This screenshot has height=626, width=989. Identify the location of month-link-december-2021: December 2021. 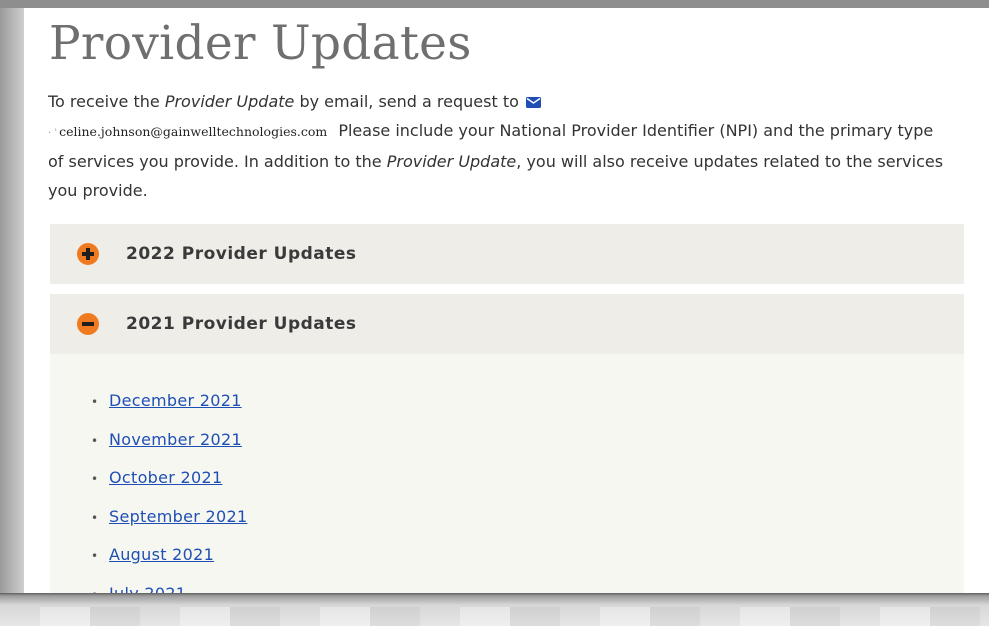
(175, 400).